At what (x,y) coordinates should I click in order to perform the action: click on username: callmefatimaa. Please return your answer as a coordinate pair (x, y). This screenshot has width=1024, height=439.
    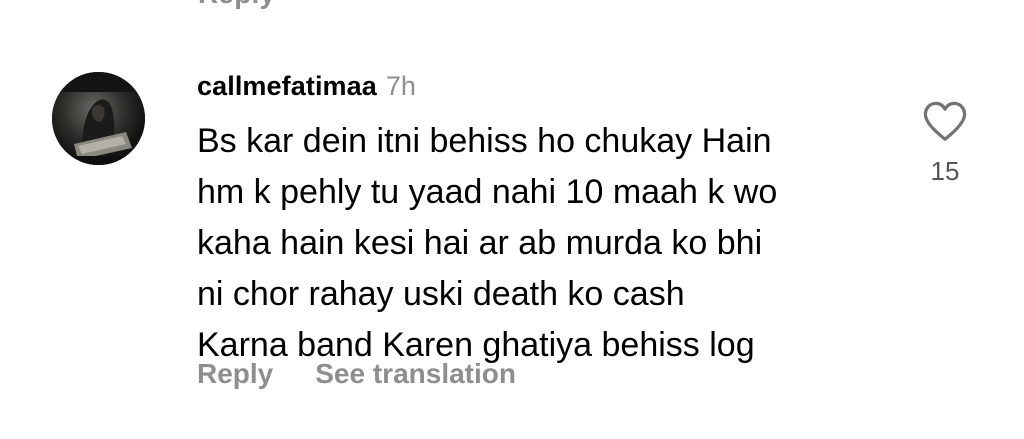
    Looking at the image, I should click on (287, 86).